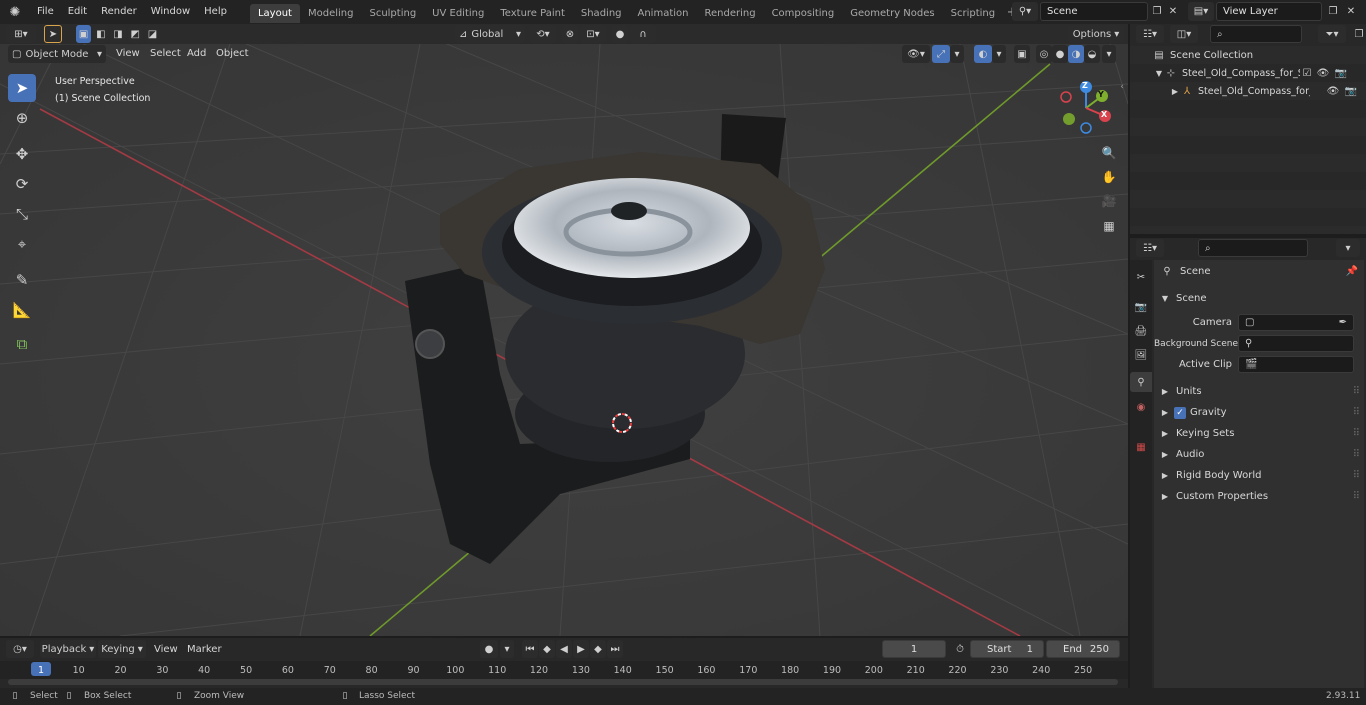  Describe the element at coordinates (507, 649) in the screenshot. I see `auto-keying-dropdown: ▾` at that location.